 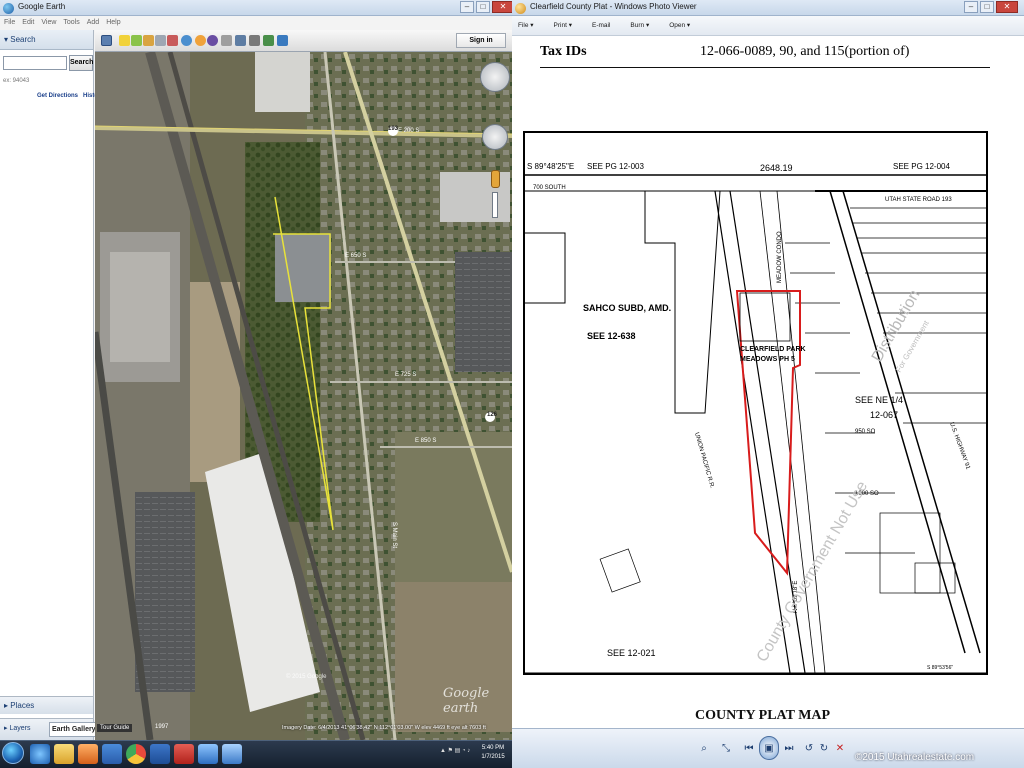 I want to click on system-tray-icons: ▲ ⚑ ▤ ◔ ♪, so click(x=455, y=750).